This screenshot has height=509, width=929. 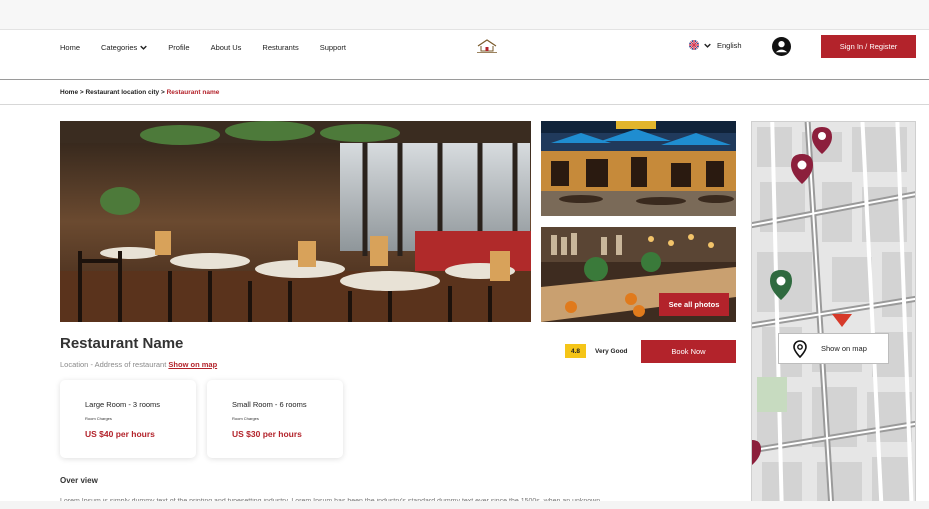 What do you see at coordinates (79, 480) in the screenshot?
I see `overview-heading: Over view` at bounding box center [79, 480].